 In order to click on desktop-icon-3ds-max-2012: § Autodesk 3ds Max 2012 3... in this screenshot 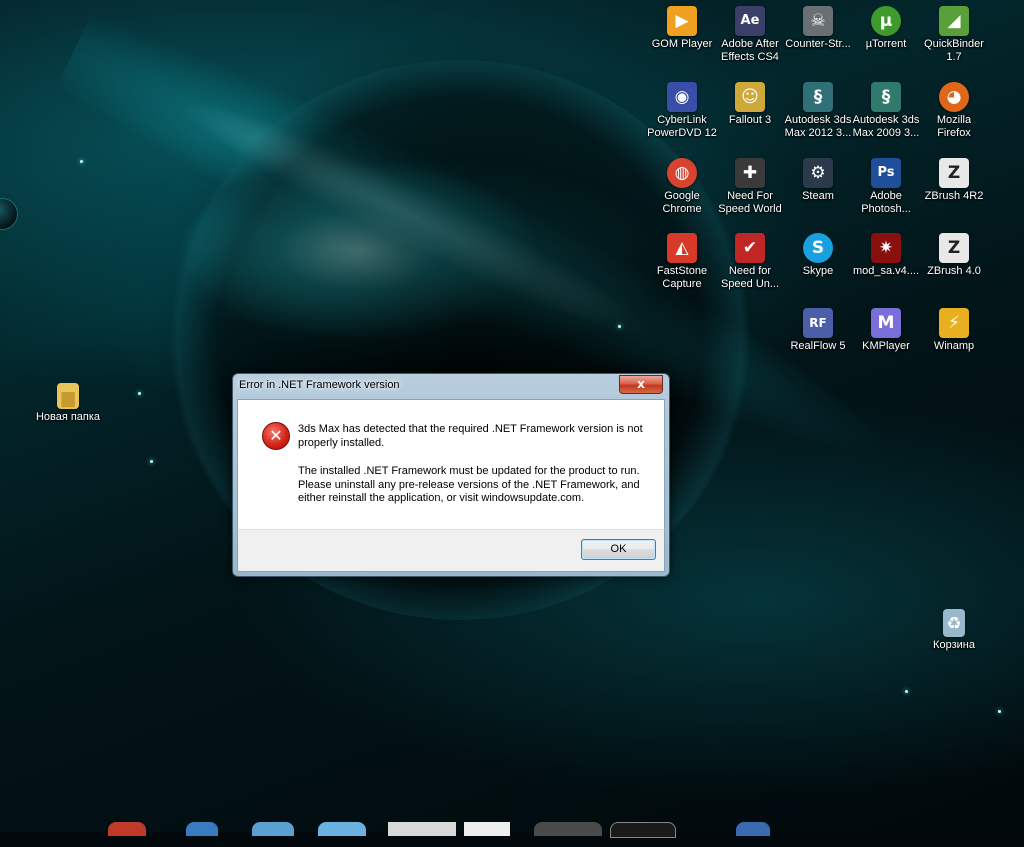, I will do `click(818, 111)`.